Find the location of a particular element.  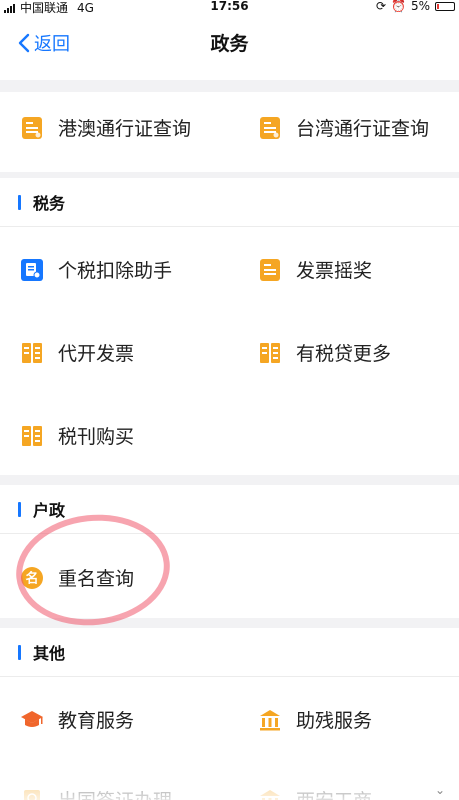

list-item-hk-macau-permit: 港澳通行证查询 is located at coordinates (105, 127).